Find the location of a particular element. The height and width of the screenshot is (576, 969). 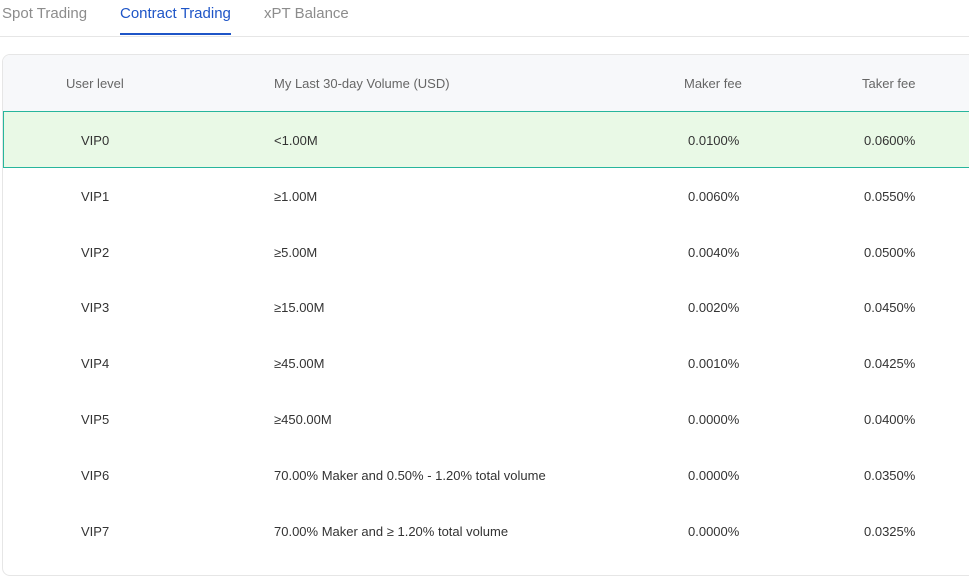

cell-taker-fee: 0.0600% is located at coordinates (890, 140).